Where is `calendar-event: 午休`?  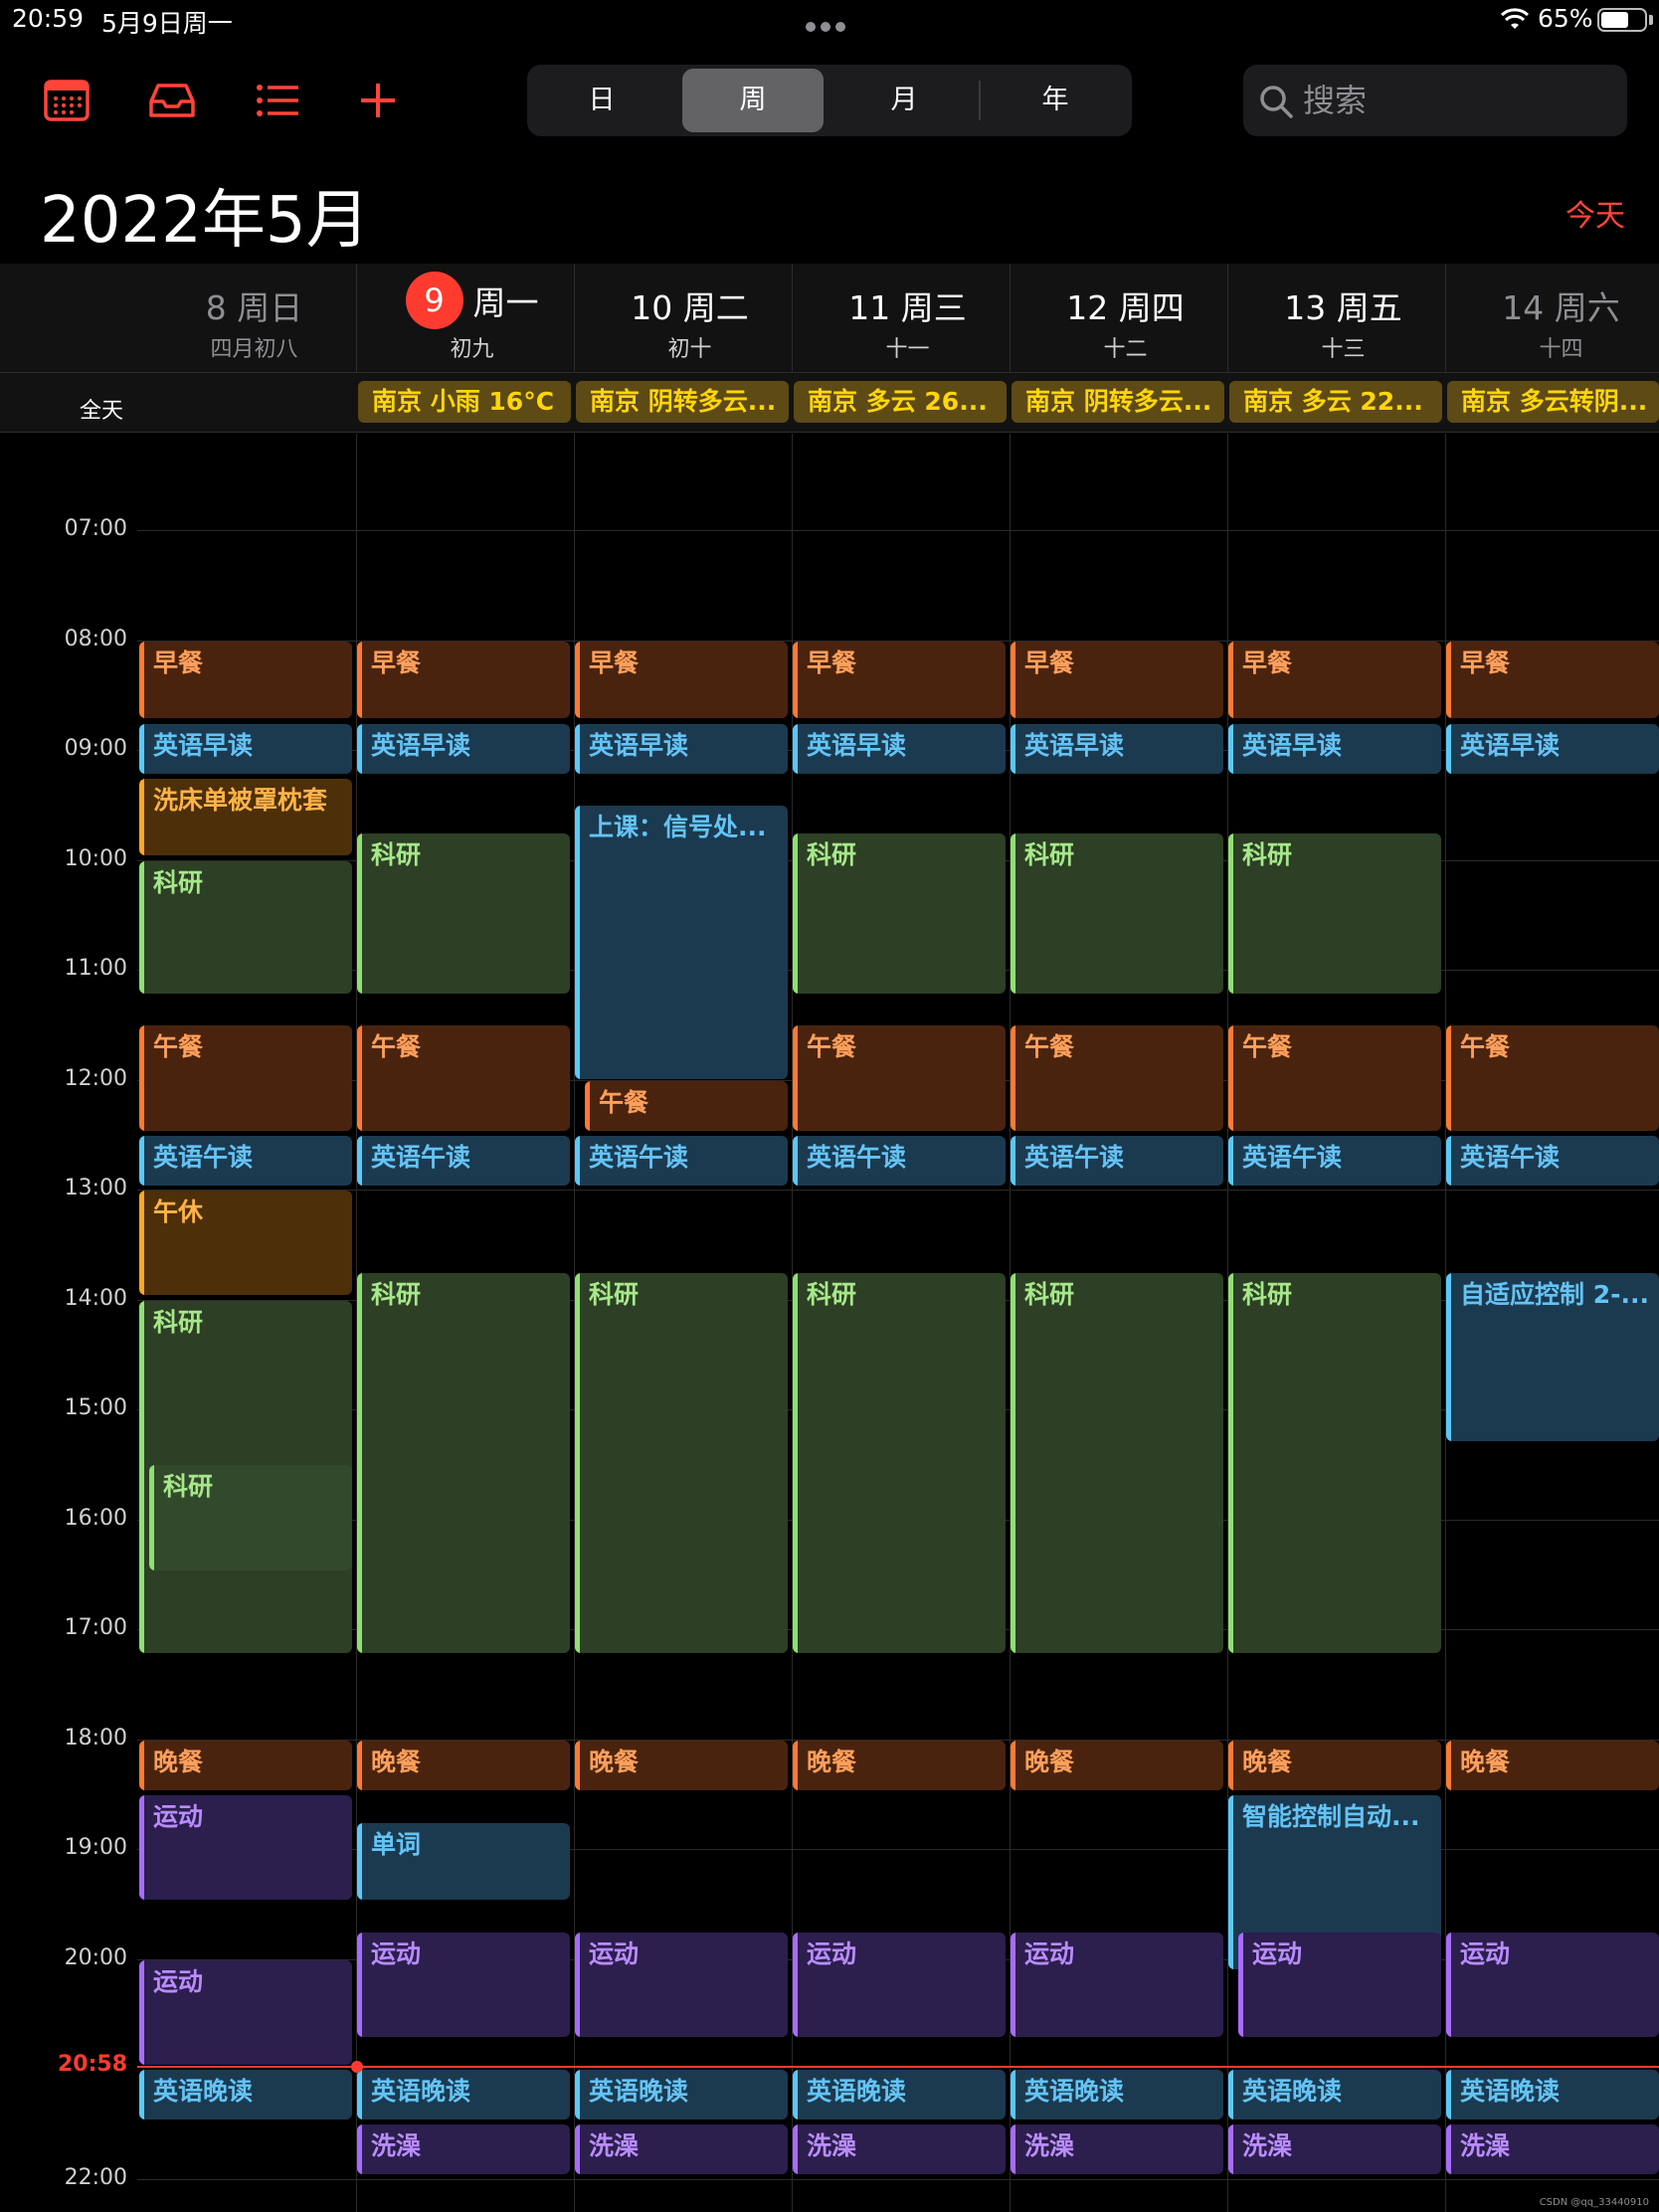
calendar-event: 午休 is located at coordinates (245, 1243).